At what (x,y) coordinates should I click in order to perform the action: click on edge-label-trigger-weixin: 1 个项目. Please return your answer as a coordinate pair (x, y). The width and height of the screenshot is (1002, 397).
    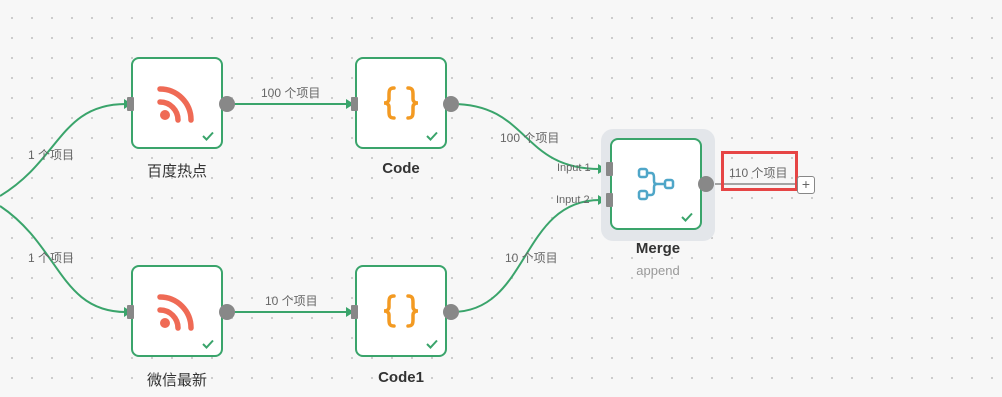
    Looking at the image, I should click on (51, 258).